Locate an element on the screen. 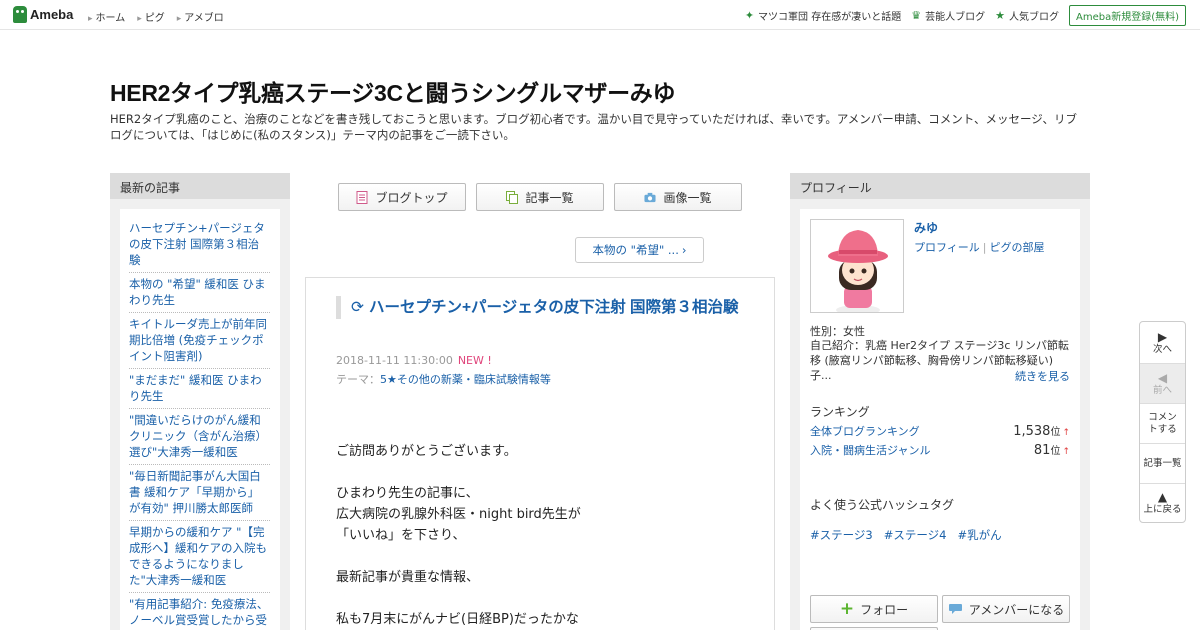 The image size is (1200, 630). crown-icon: ♛ is located at coordinates (916, 15).